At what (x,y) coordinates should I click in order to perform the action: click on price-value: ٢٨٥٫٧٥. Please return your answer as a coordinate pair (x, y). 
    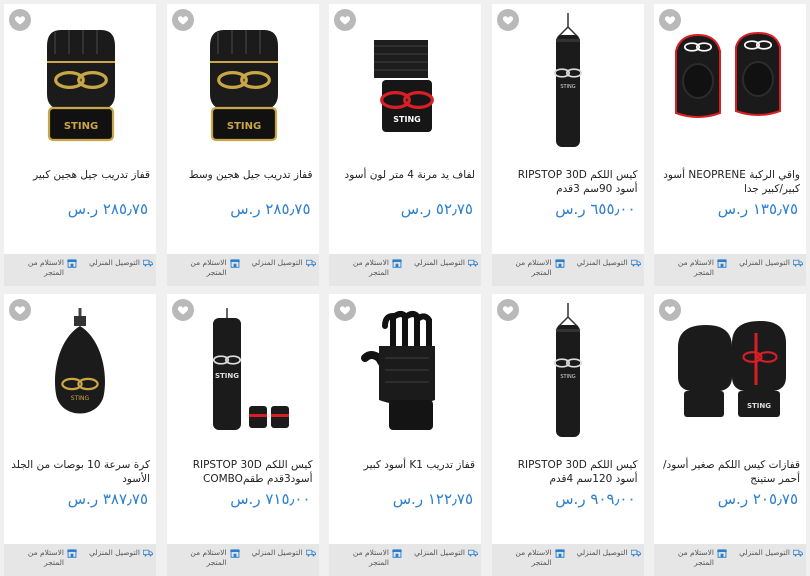
    Looking at the image, I should click on (125, 209).